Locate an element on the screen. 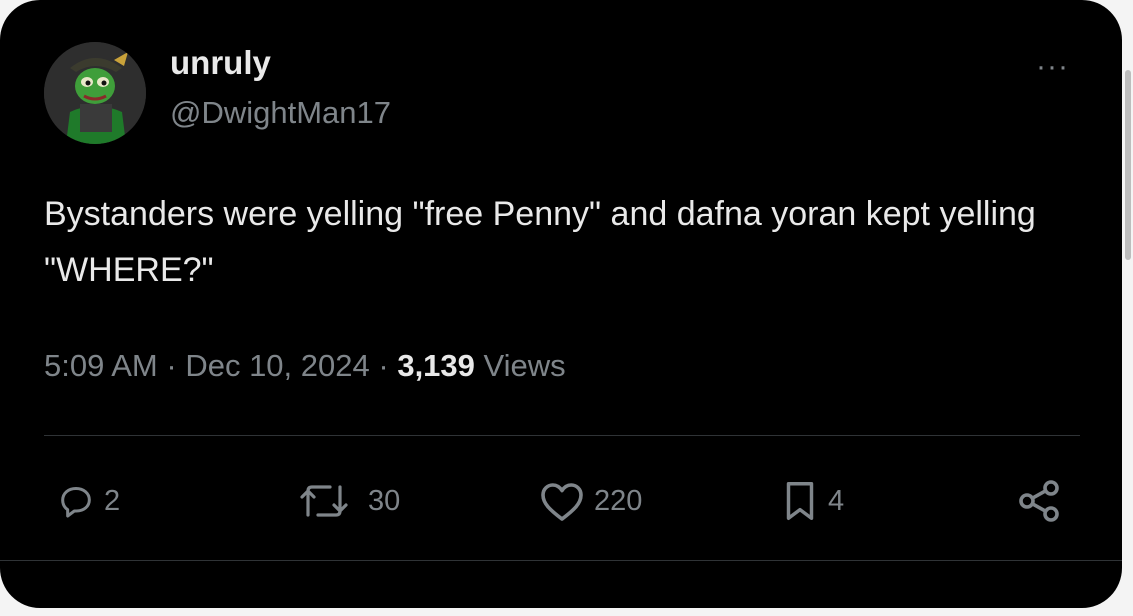 The image size is (1133, 616). tweet-date: Dec 10, 2024 is located at coordinates (277, 365).